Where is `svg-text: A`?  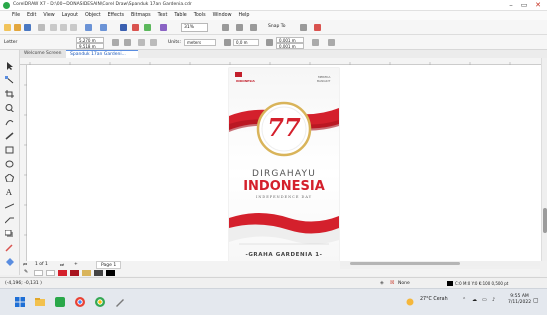 svg-text: A is located at coordinates (8, 192).